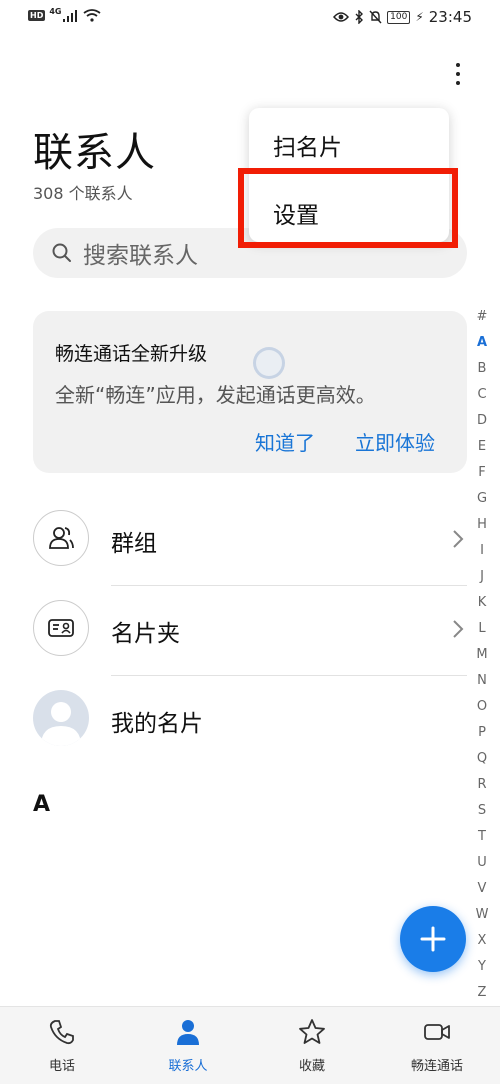 The image size is (500, 1084). What do you see at coordinates (140, 256) in the screenshot?
I see `search-placeholder: 搜索联系人` at bounding box center [140, 256].